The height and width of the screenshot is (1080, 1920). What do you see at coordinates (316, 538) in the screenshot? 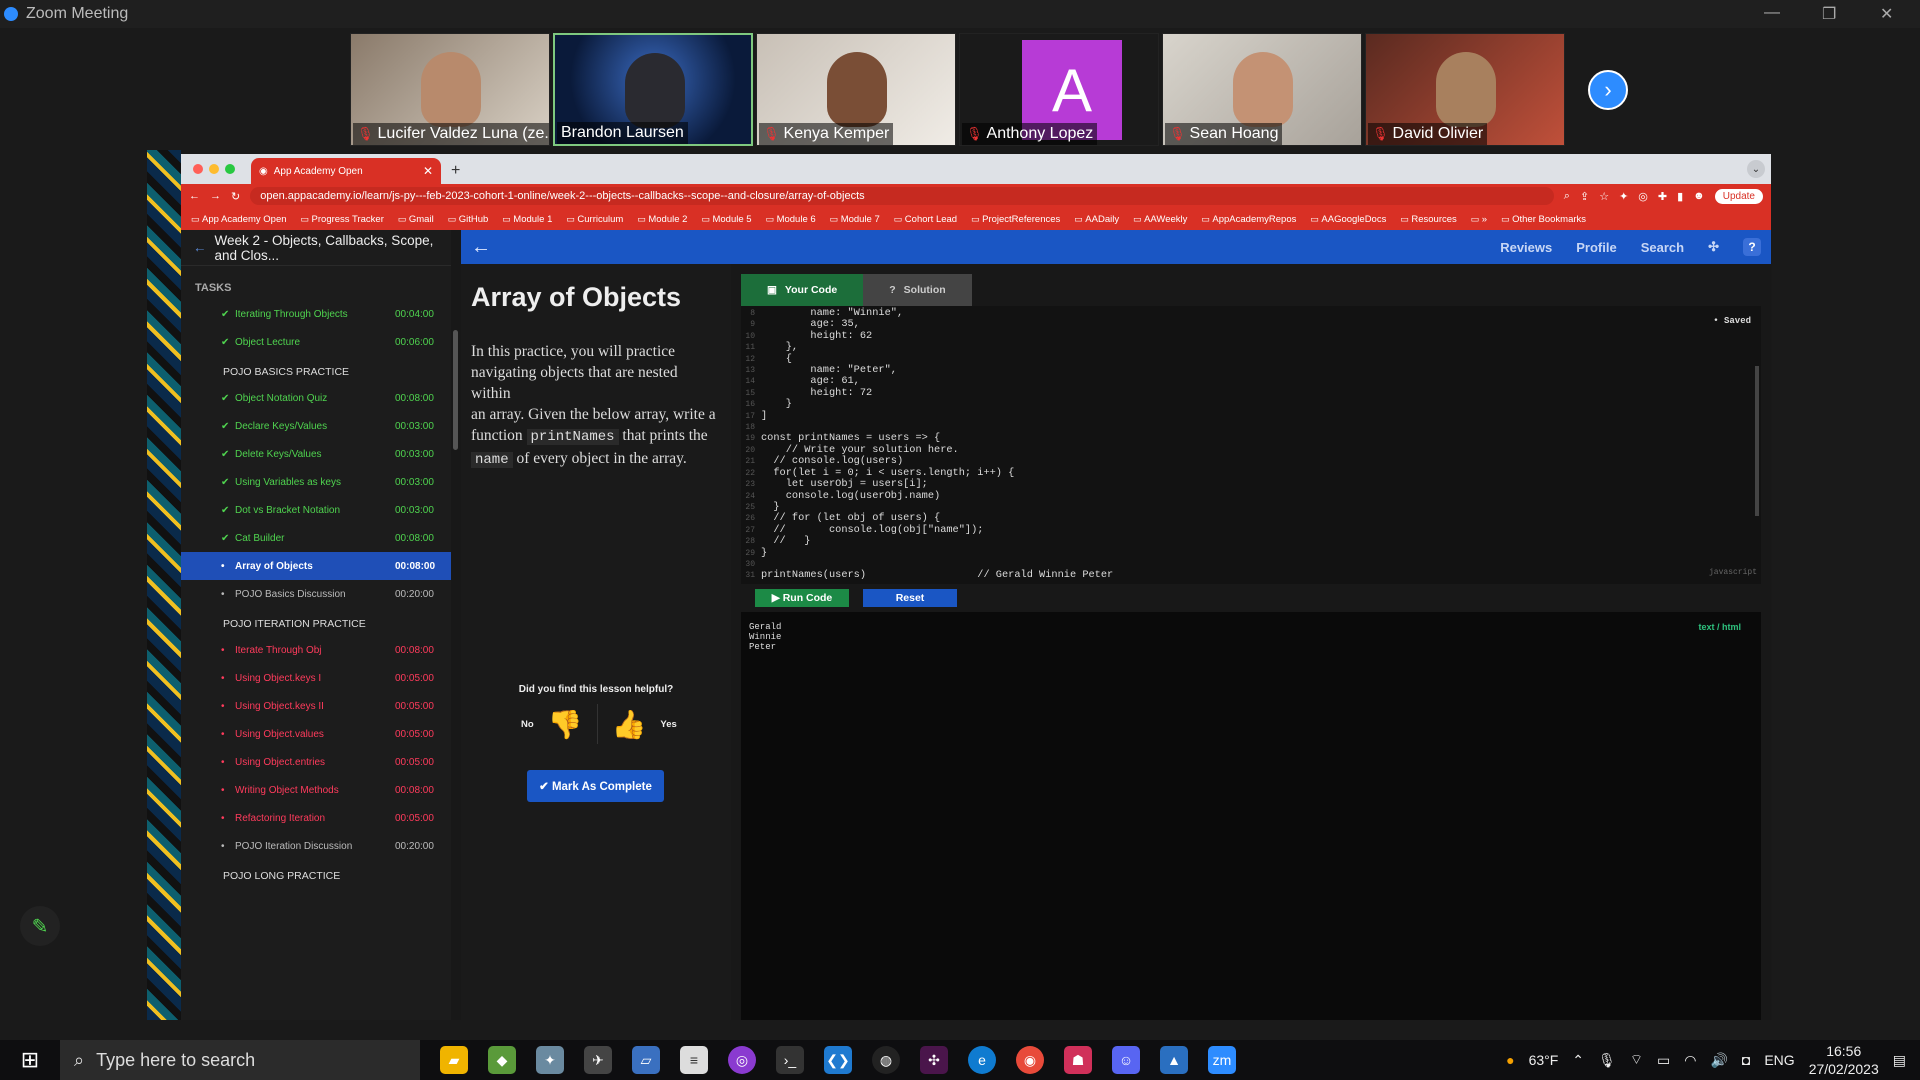
I see `task-item: ✔ Cat Builder 00:08:00` at bounding box center [316, 538].